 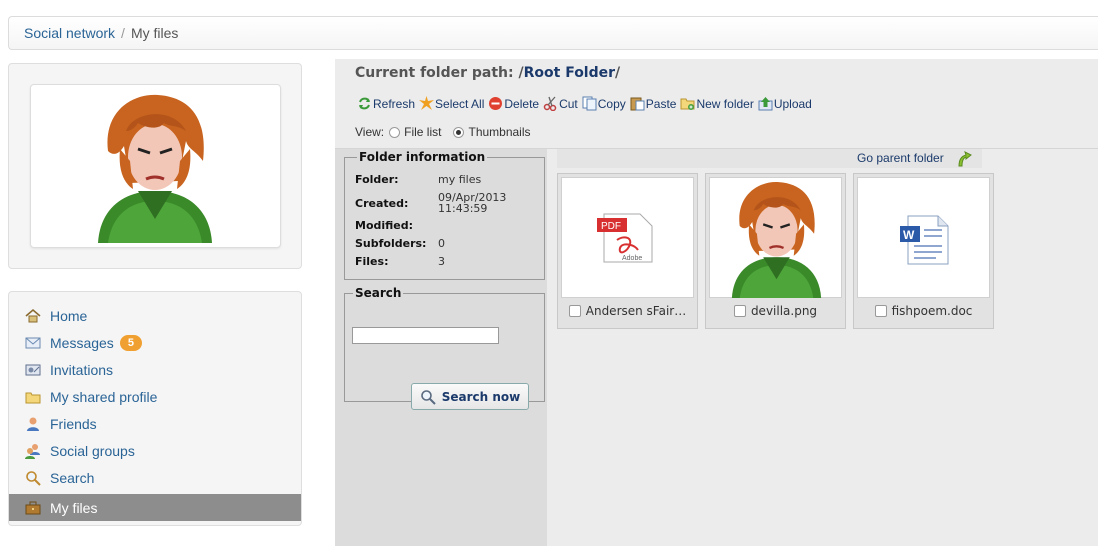 What do you see at coordinates (69, 315) in the screenshot?
I see `sidebar-item-label: Home` at bounding box center [69, 315].